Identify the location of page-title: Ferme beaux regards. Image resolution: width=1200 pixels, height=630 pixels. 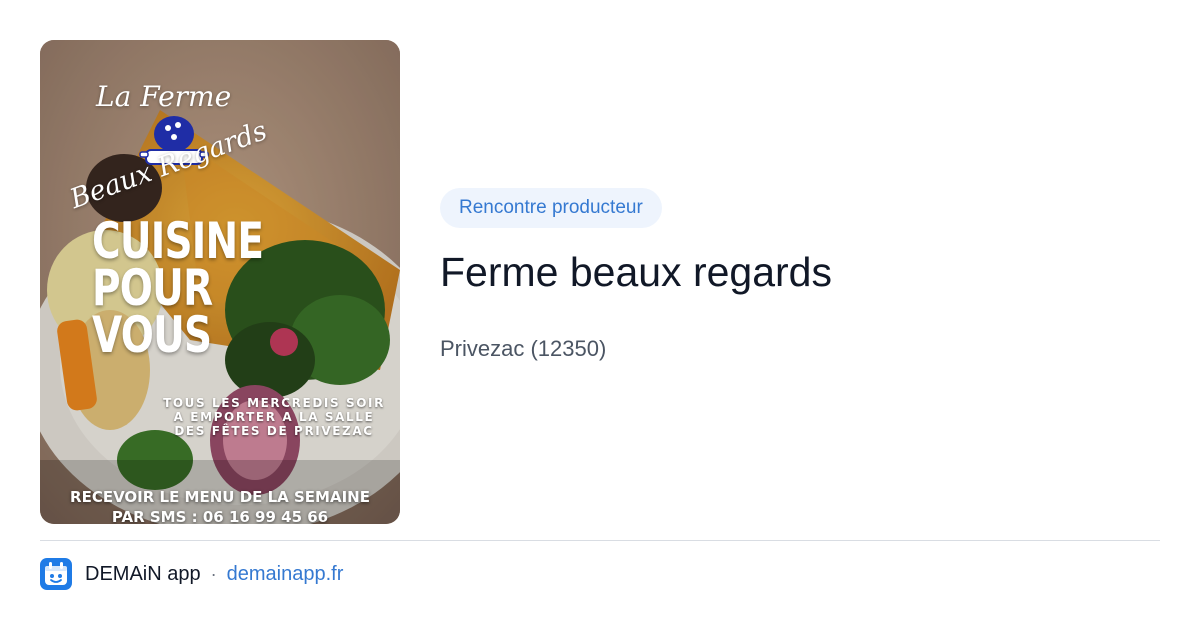
(636, 272).